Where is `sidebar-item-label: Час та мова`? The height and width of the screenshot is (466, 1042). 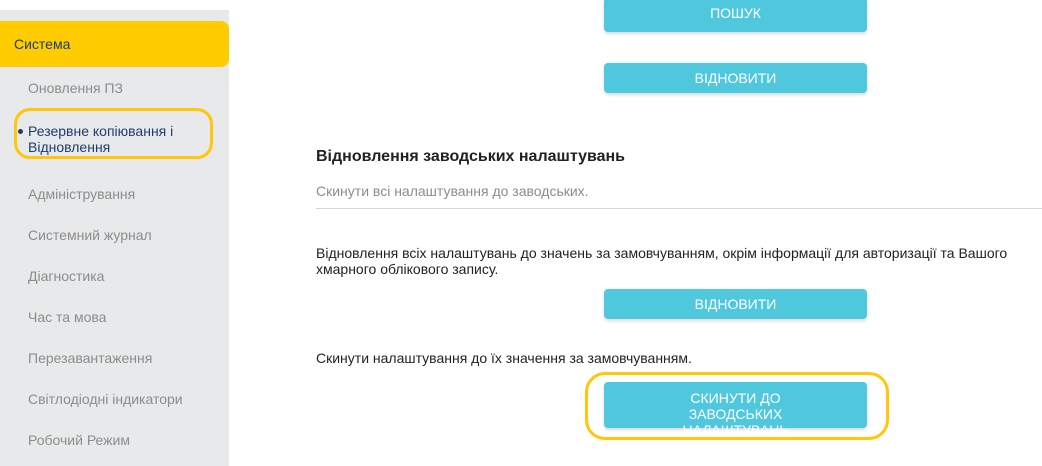 sidebar-item-label: Час та мова is located at coordinates (67, 317).